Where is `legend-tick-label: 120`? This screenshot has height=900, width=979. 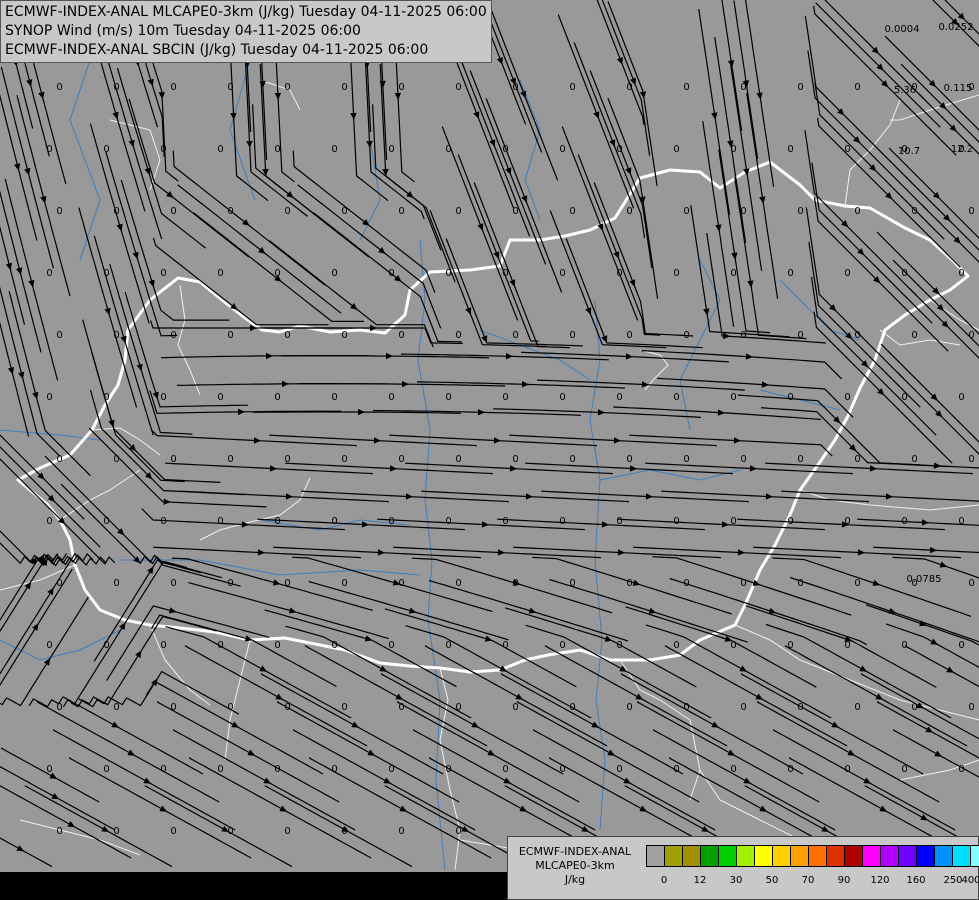
legend-tick-label: 120 is located at coordinates (880, 880).